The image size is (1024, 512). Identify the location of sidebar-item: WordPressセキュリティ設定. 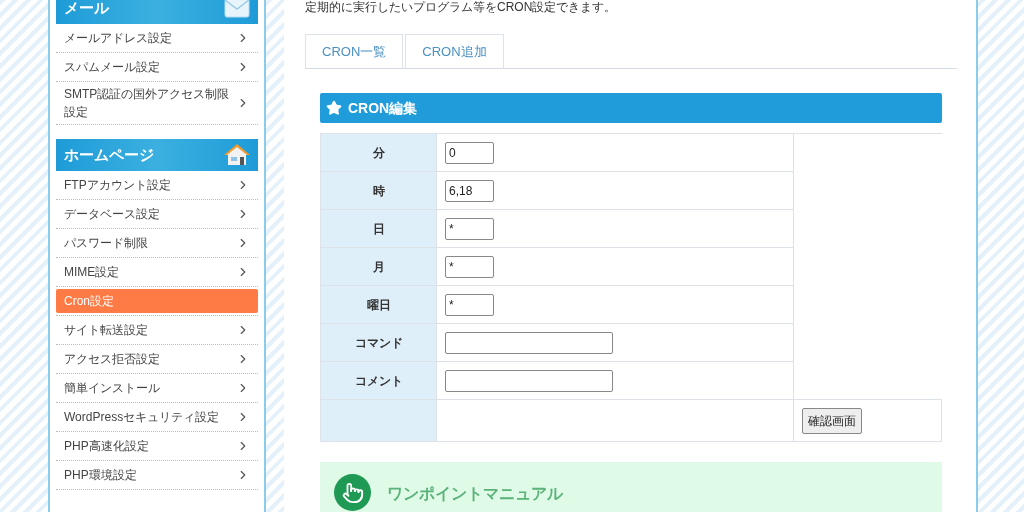
(157, 417).